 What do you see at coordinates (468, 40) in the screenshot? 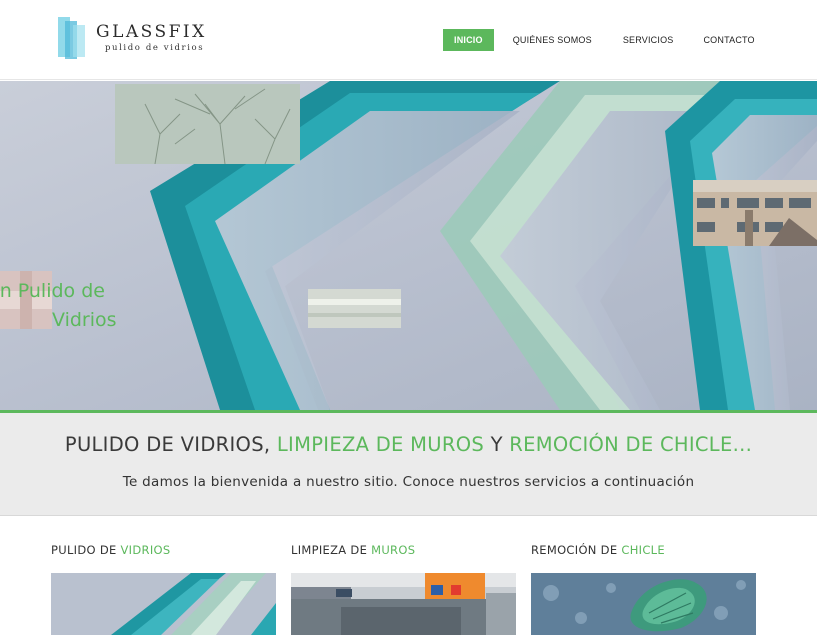
I see `nav-item-inicio: INICIO` at bounding box center [468, 40].